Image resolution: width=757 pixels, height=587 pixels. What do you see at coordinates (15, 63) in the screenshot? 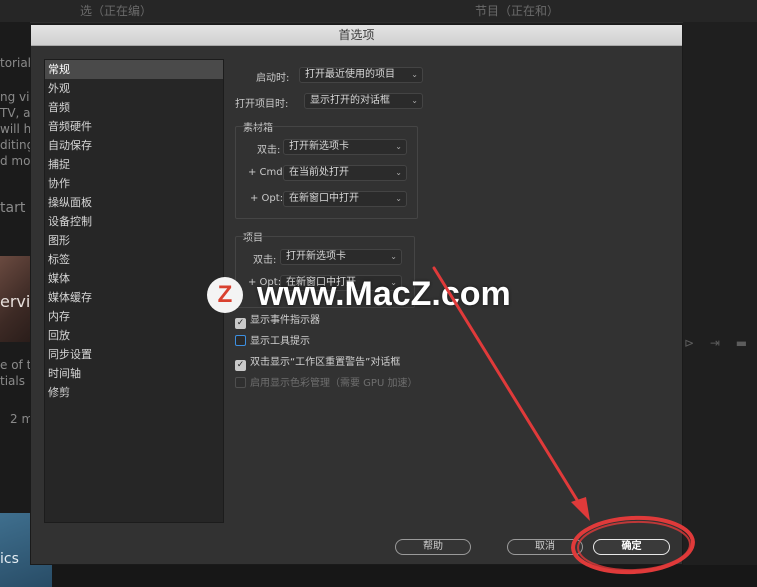
I see `background-text: torial` at bounding box center [15, 63].